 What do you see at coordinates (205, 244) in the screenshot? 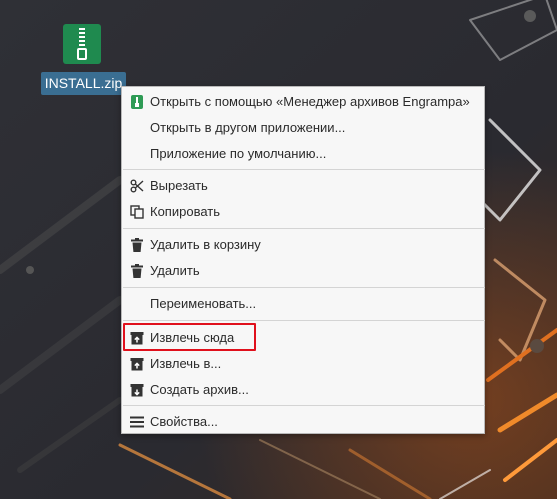
I see `menu-item-label: Удалить в корзину` at bounding box center [205, 244].